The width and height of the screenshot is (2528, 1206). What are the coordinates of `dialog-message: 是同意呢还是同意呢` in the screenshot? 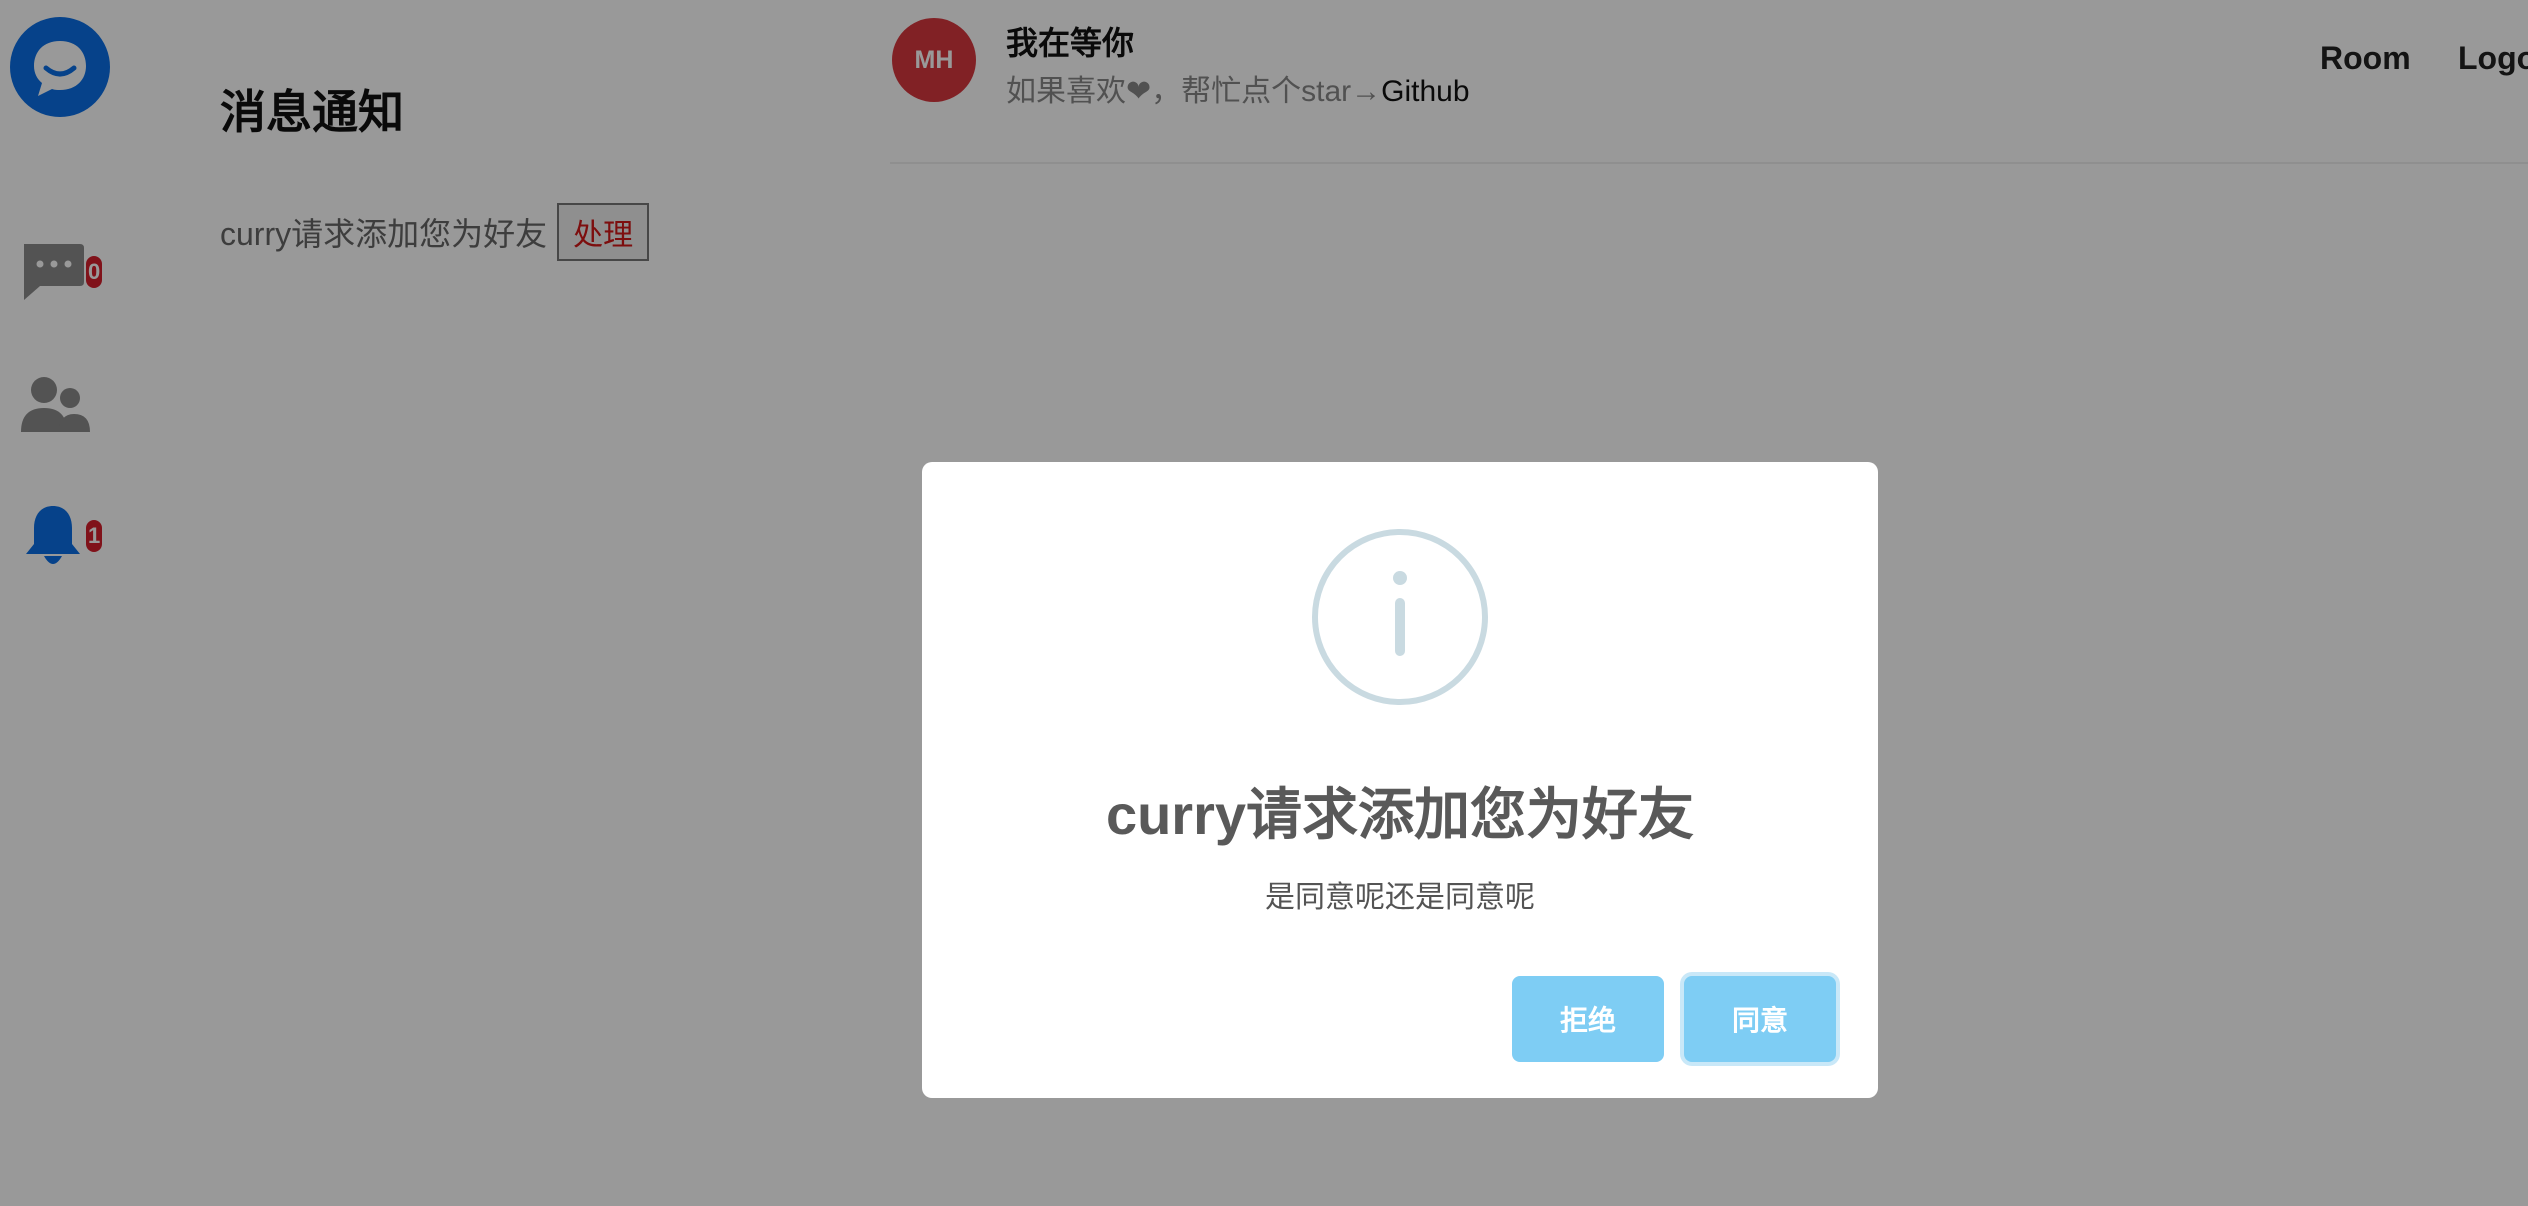 It's located at (1400, 897).